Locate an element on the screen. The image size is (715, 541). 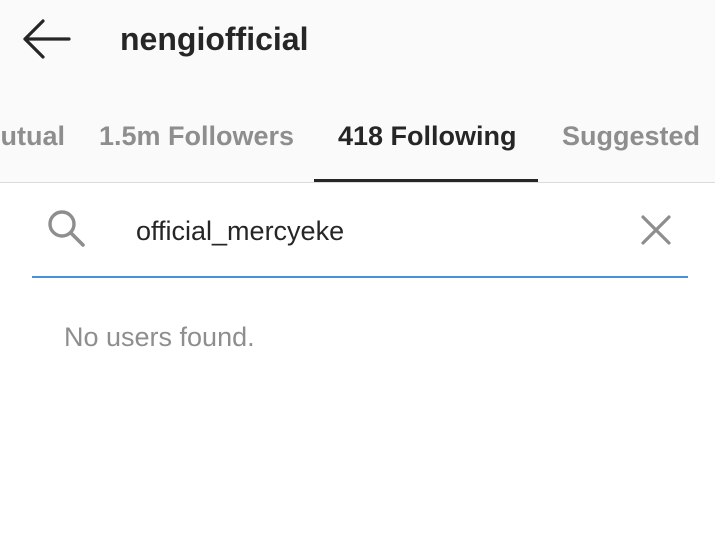
tab-following: 418 Following is located at coordinates (427, 145).